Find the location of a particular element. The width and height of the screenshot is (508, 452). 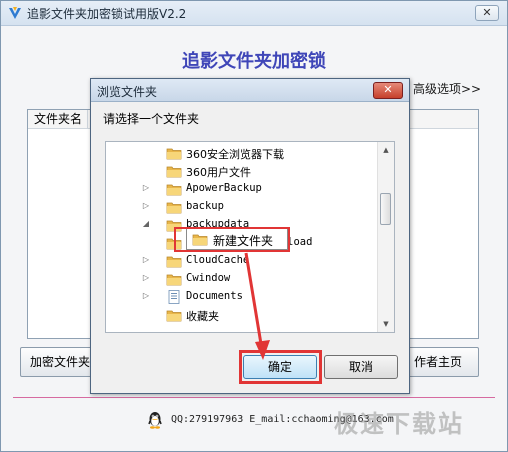

tree-item: 360用户文件 is located at coordinates (242, 171).